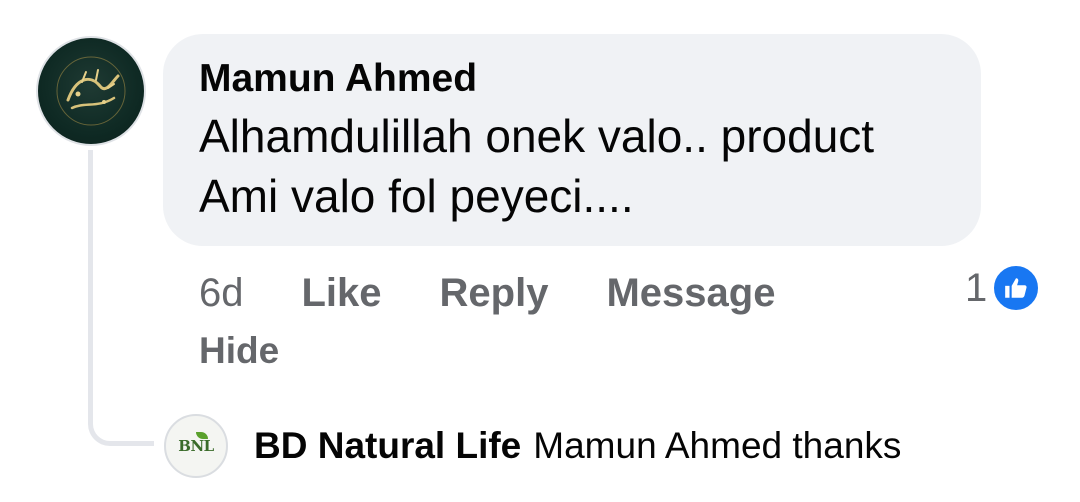 This screenshot has width=1080, height=502. I want to click on reaction-count: 1, so click(976, 287).